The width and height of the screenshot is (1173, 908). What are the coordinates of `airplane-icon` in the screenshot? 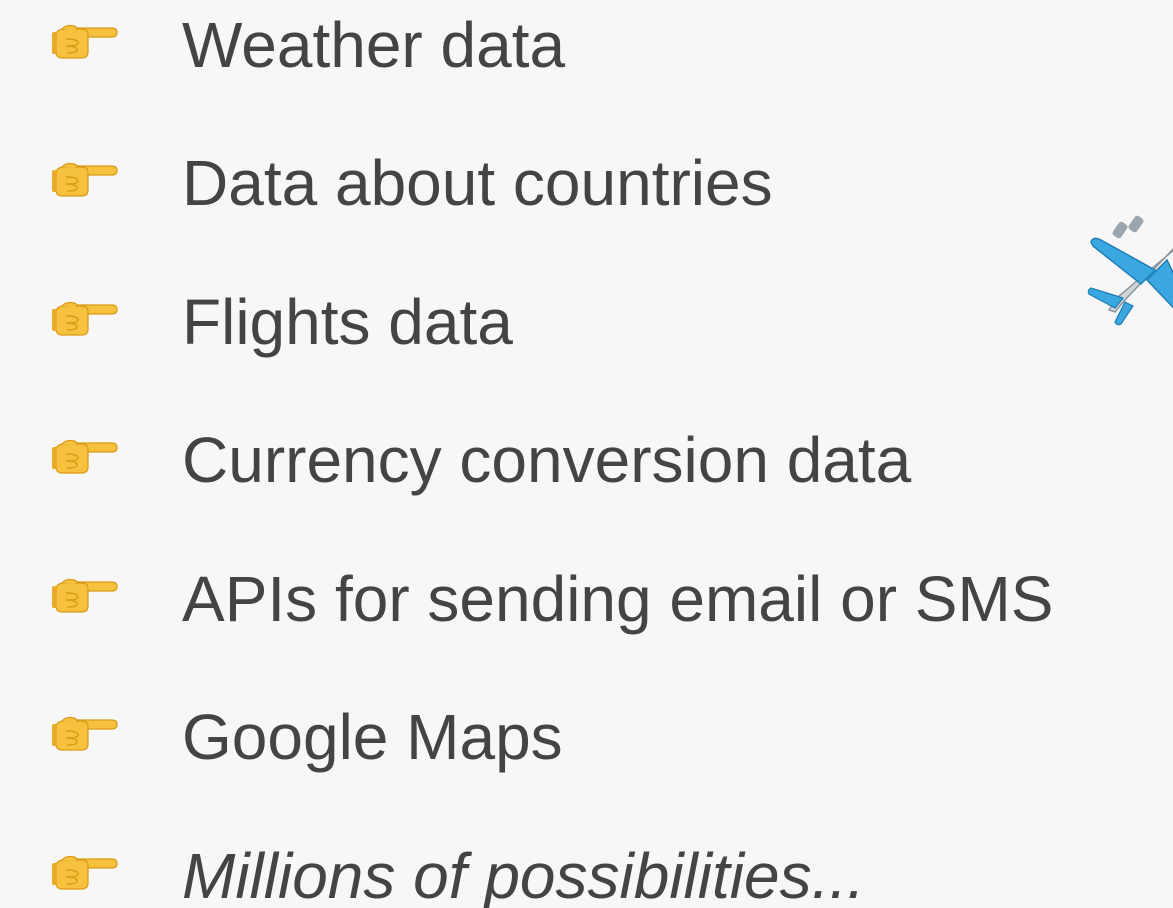 It's located at (1130, 270).